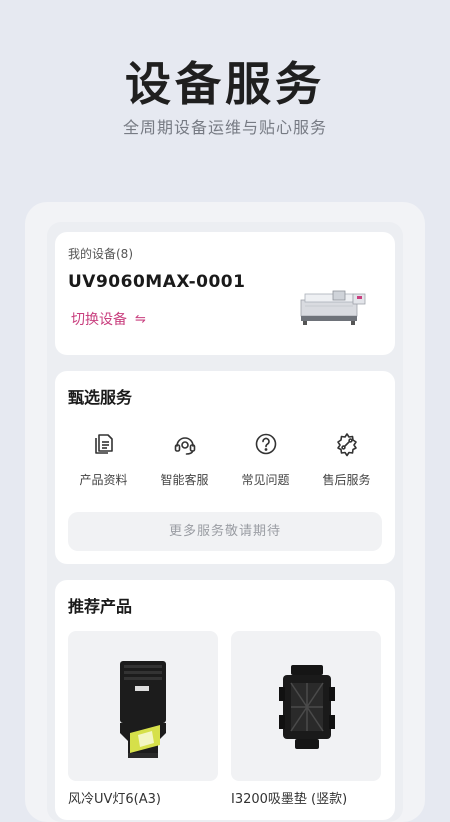  What do you see at coordinates (333, 307) in the screenshot?
I see `printer-image` at bounding box center [333, 307].